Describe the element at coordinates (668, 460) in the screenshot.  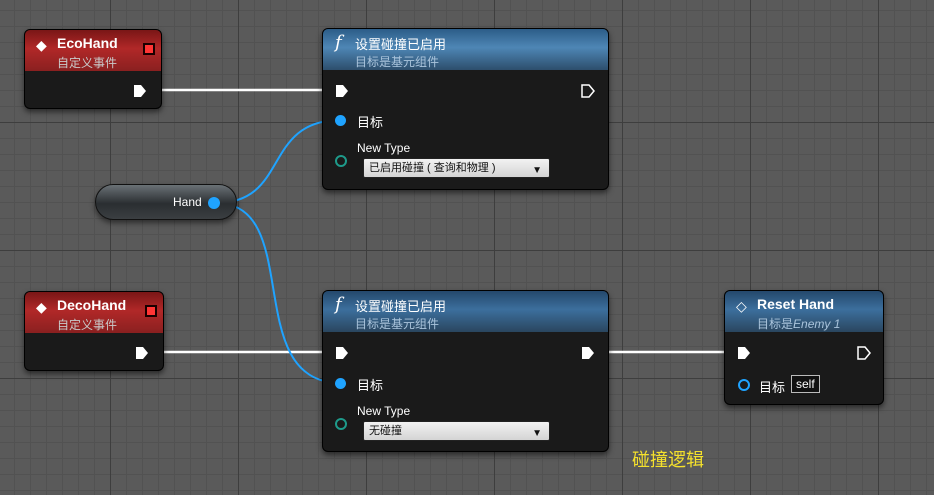
I see `comment-text: 碰撞逻辑` at that location.